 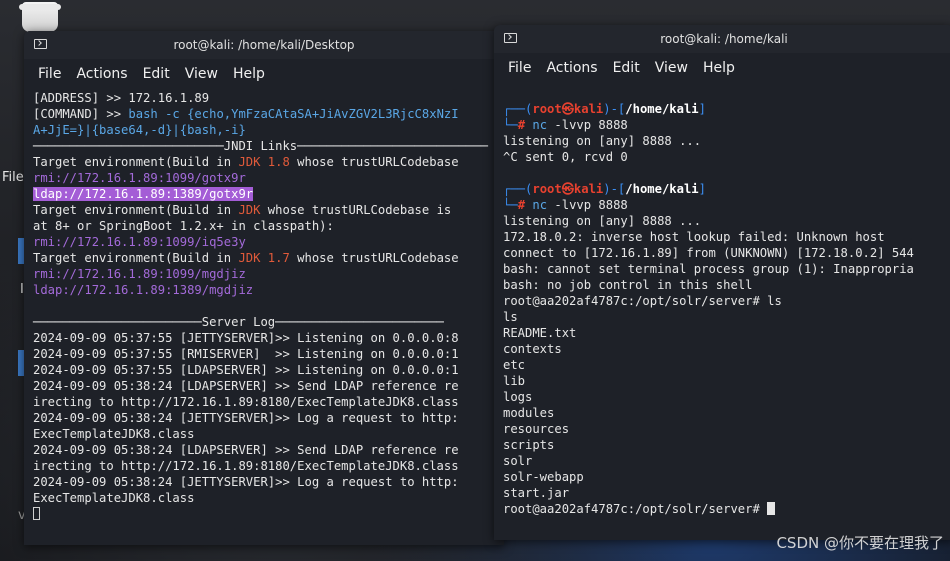 What do you see at coordinates (268, 130) in the screenshot?
I see `terminal-line: A+JjE=}|{base64,-d}|{bash,-i}` at bounding box center [268, 130].